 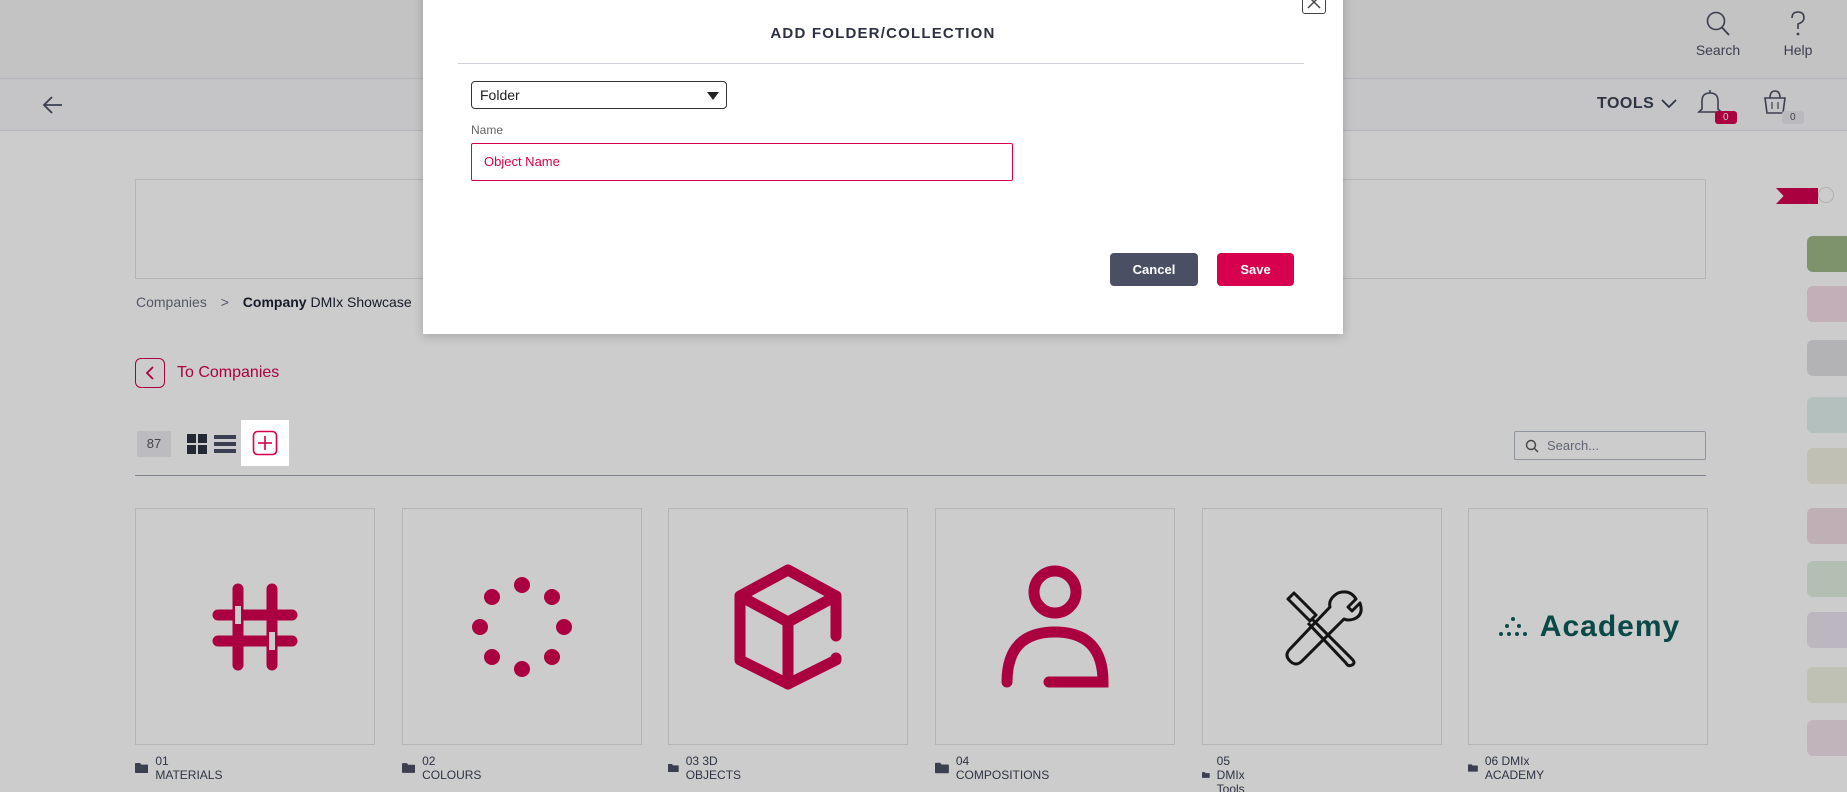 I want to click on modal-title: ADD FOLDER/COLLECTION, so click(x=883, y=33).